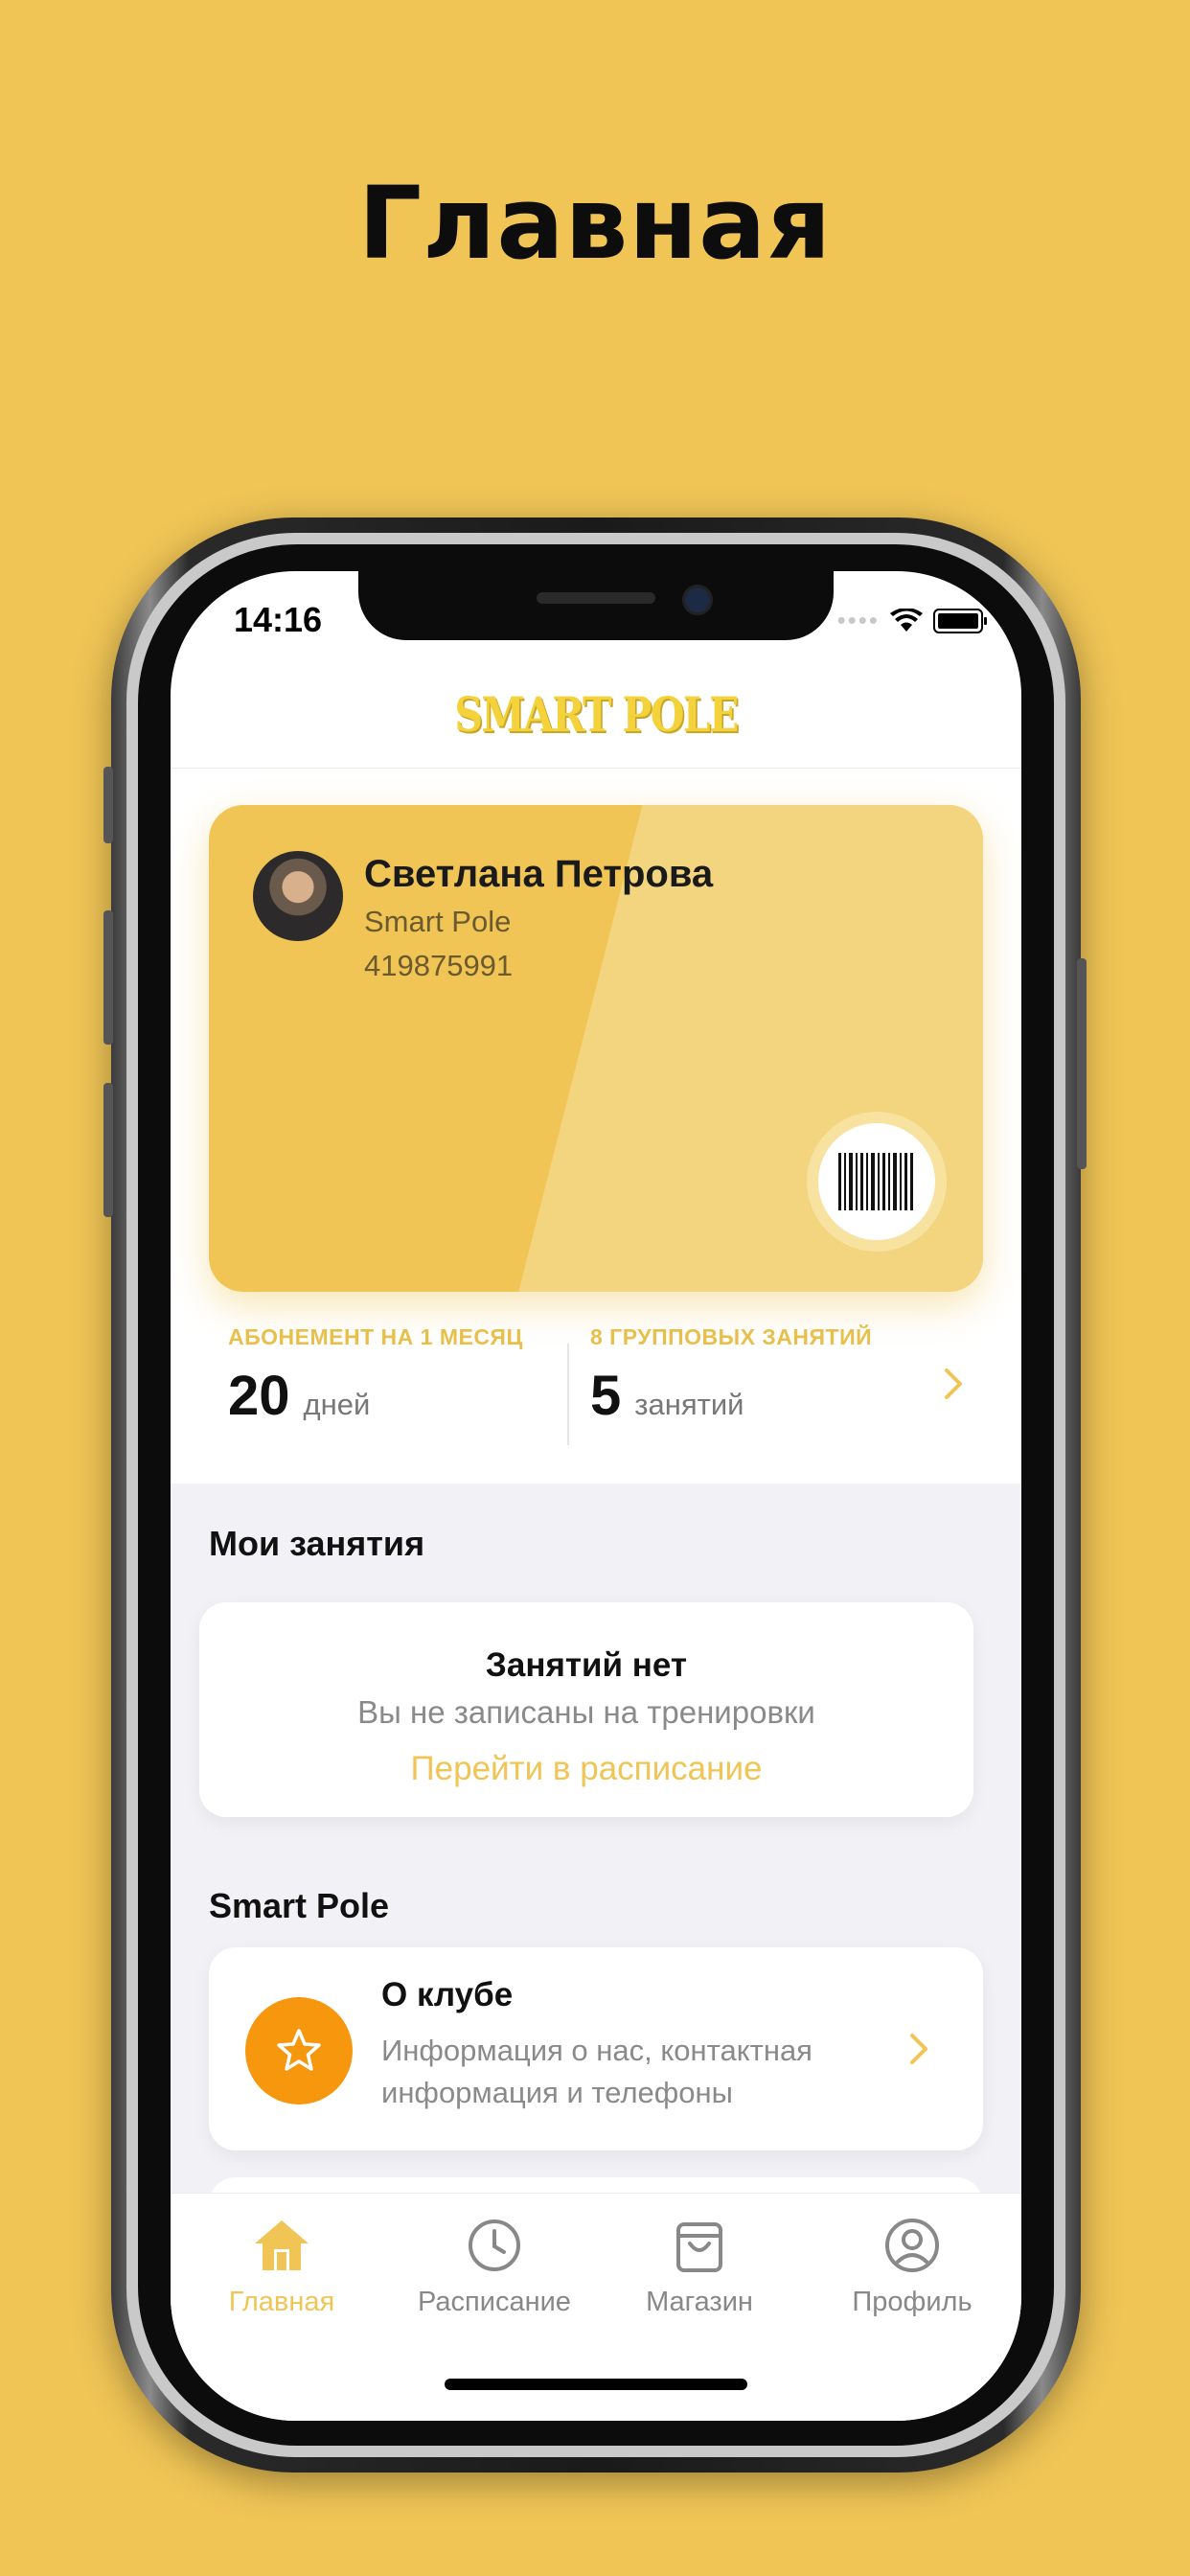 The image size is (1190, 2576). What do you see at coordinates (317, 1543) in the screenshot?
I see `my-classes-title: Мои занятия` at bounding box center [317, 1543].